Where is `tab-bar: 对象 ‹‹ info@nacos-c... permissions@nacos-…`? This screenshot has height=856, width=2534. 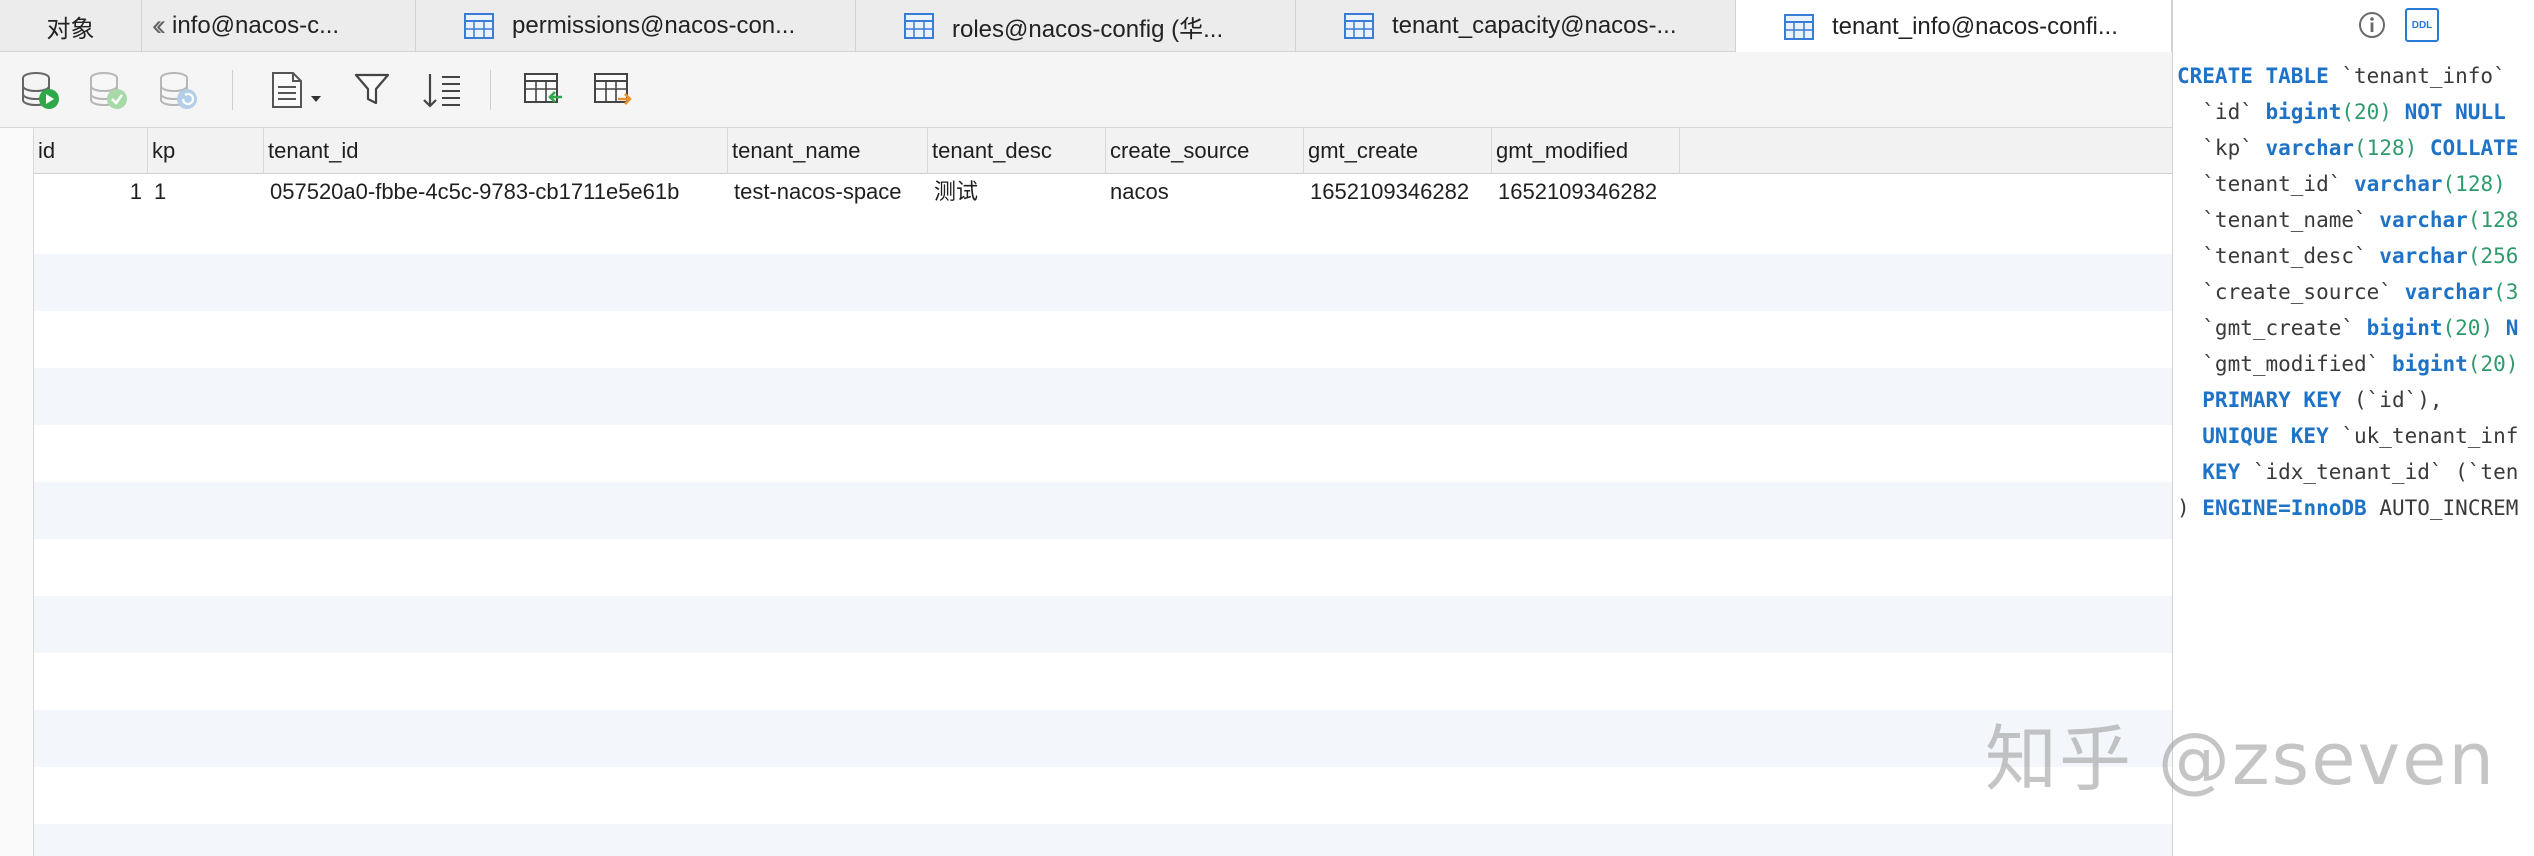
tab-bar: 对象 ‹‹ info@nacos-c... permissions@nacos-… is located at coordinates (1267, 26).